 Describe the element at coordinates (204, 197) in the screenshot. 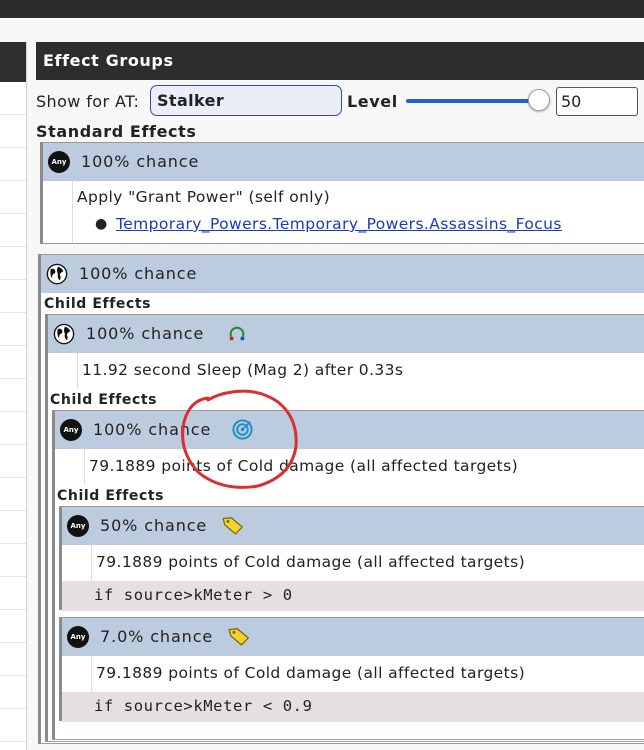

I see `effect-description: Apply "Grant Power" (self only)` at that location.